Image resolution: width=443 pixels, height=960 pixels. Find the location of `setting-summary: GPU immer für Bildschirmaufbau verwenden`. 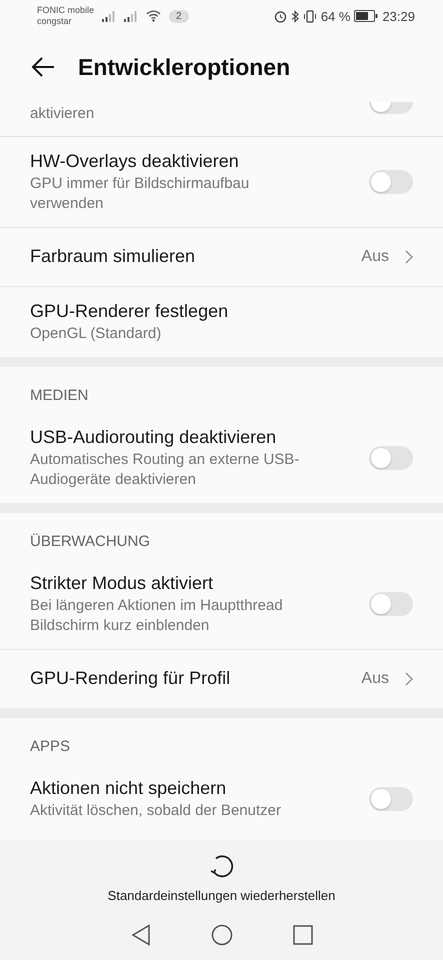

setting-summary: GPU immer für Bildschirmaufbau verwenden is located at coordinates (140, 194).